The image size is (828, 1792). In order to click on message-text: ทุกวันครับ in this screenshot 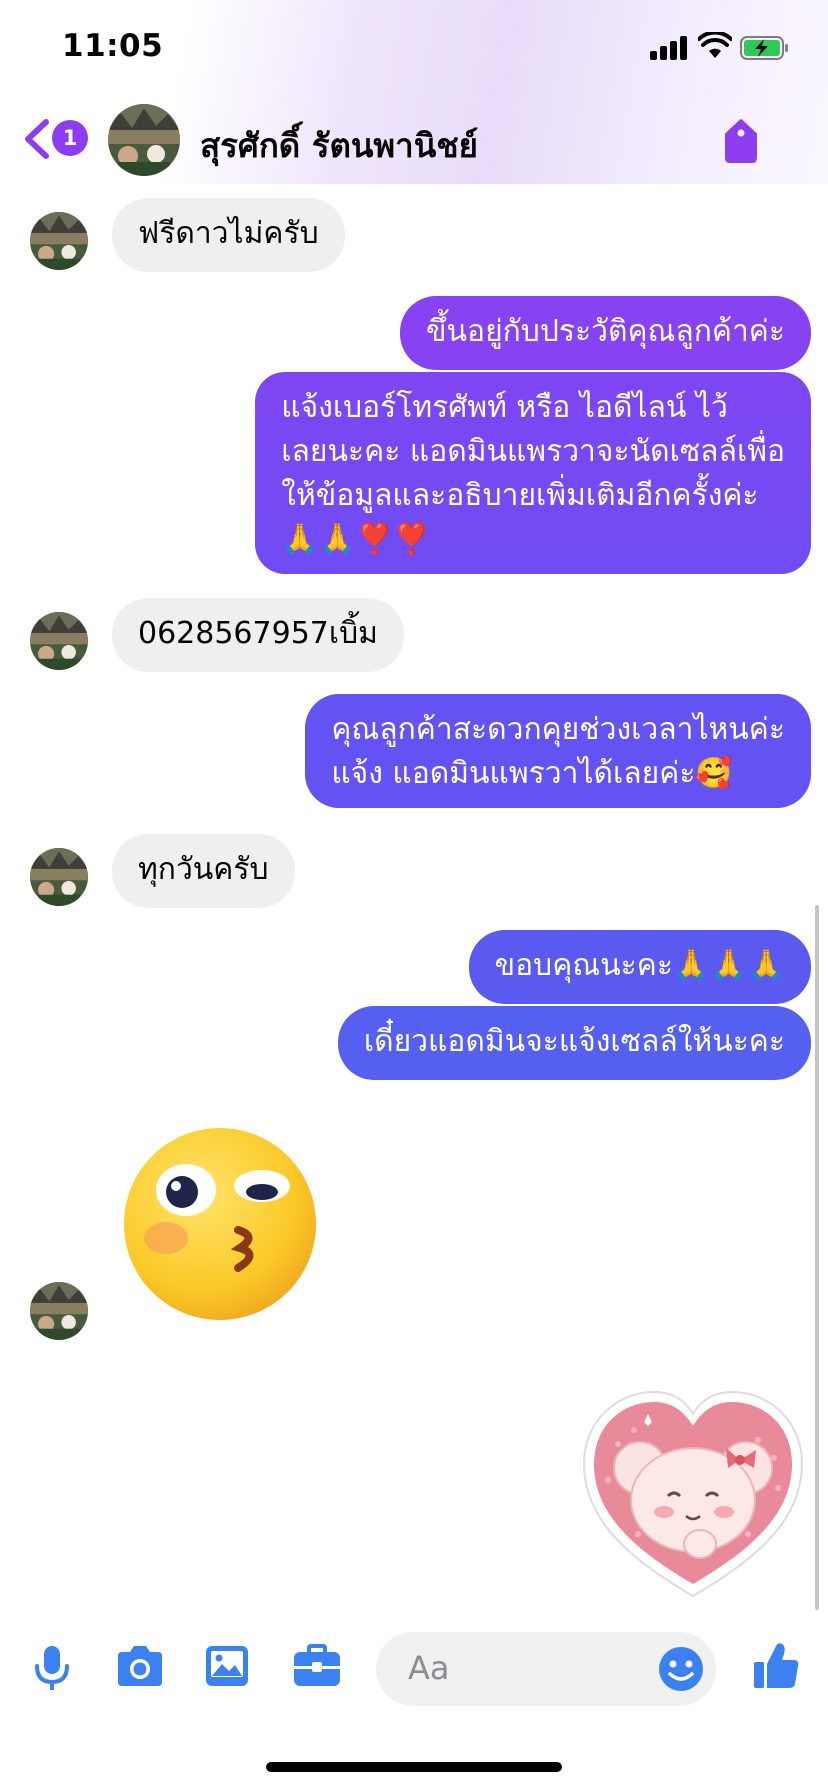, I will do `click(203, 869)`.